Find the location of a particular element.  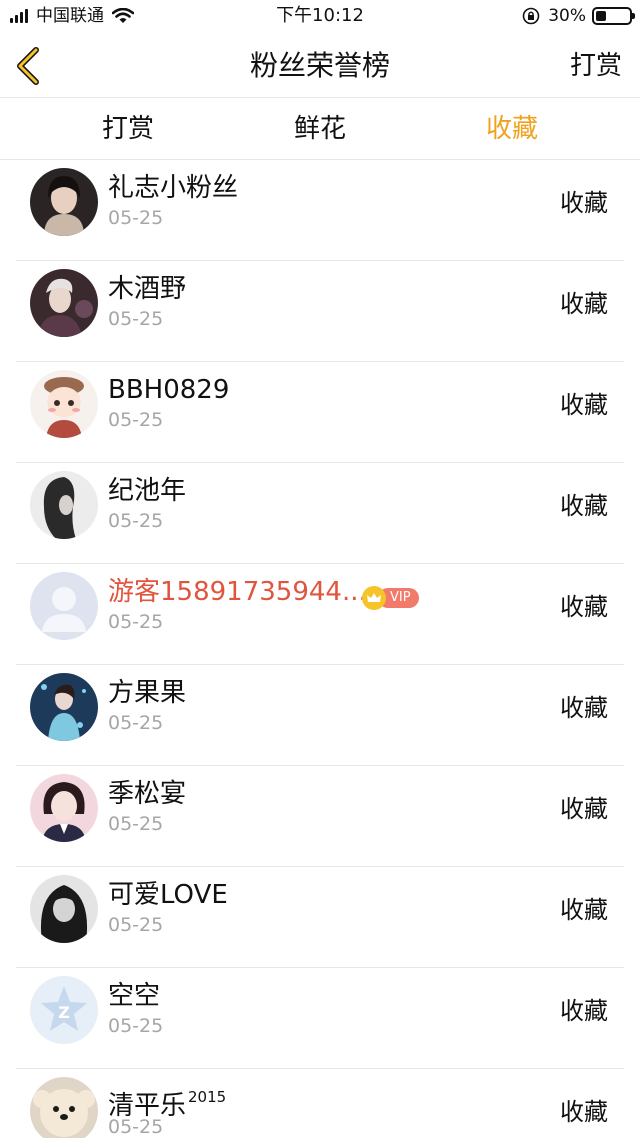

user-name: 季松宴 is located at coordinates (147, 794).